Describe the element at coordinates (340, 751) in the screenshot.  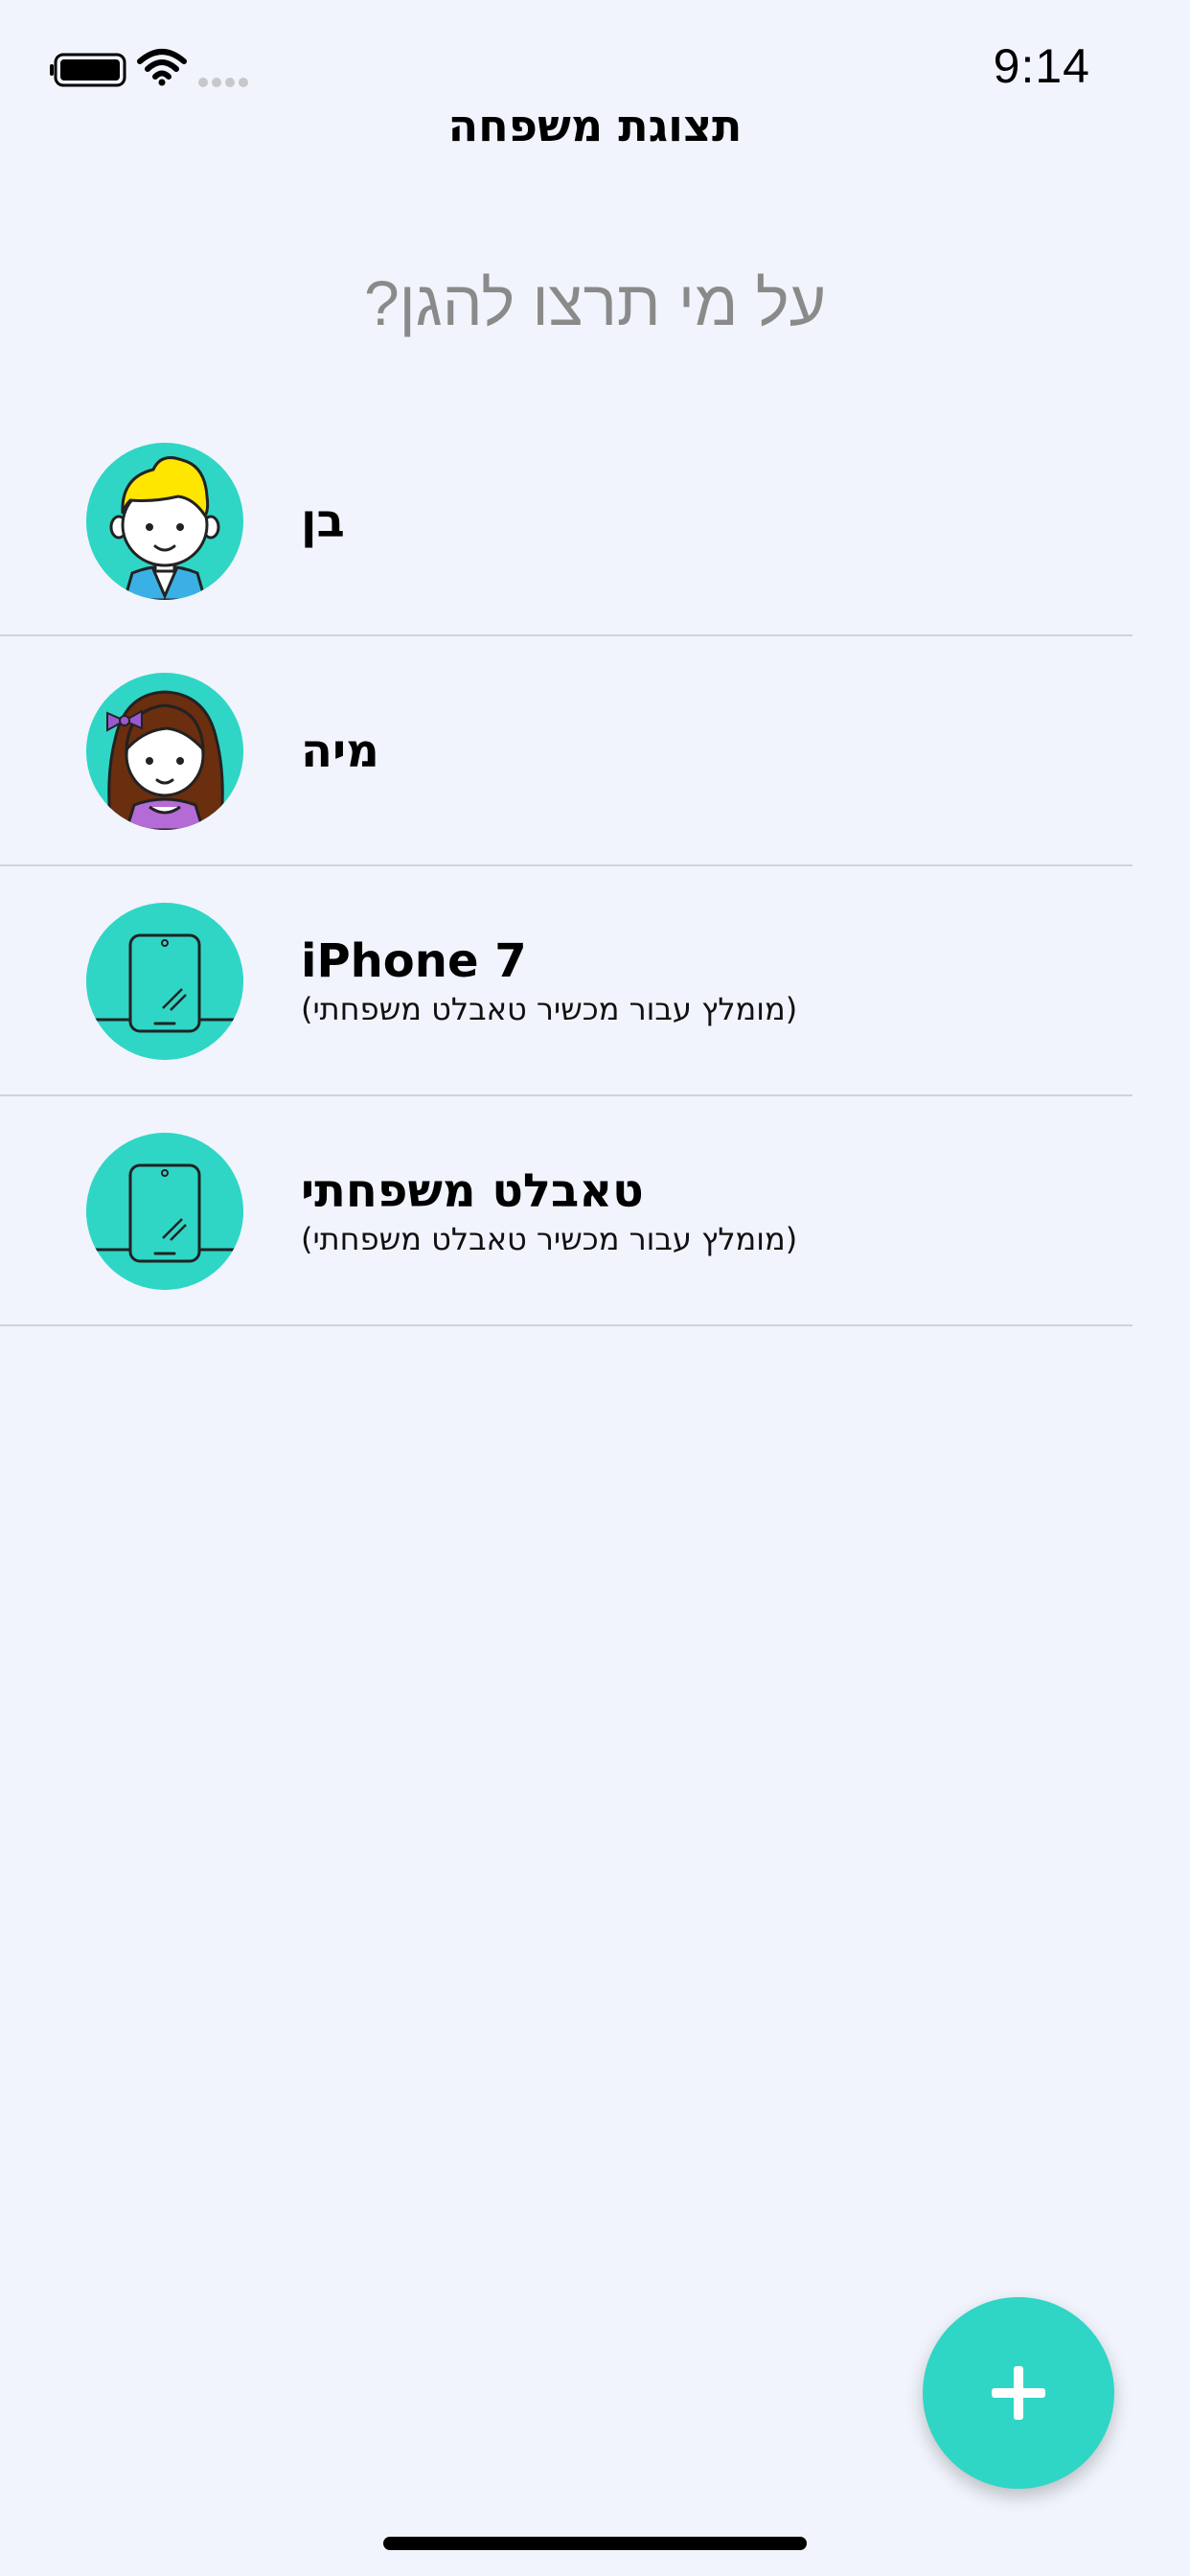
I see `member-name: מיה` at that location.